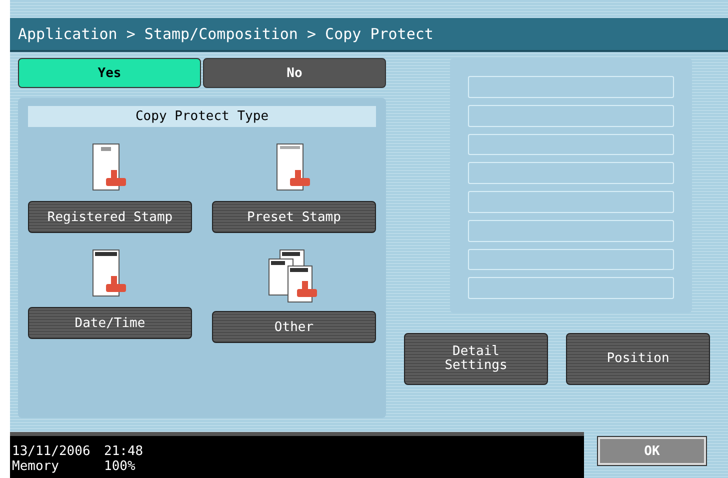  Describe the element at coordinates (294, 73) in the screenshot. I see `toggle-button: No` at that location.